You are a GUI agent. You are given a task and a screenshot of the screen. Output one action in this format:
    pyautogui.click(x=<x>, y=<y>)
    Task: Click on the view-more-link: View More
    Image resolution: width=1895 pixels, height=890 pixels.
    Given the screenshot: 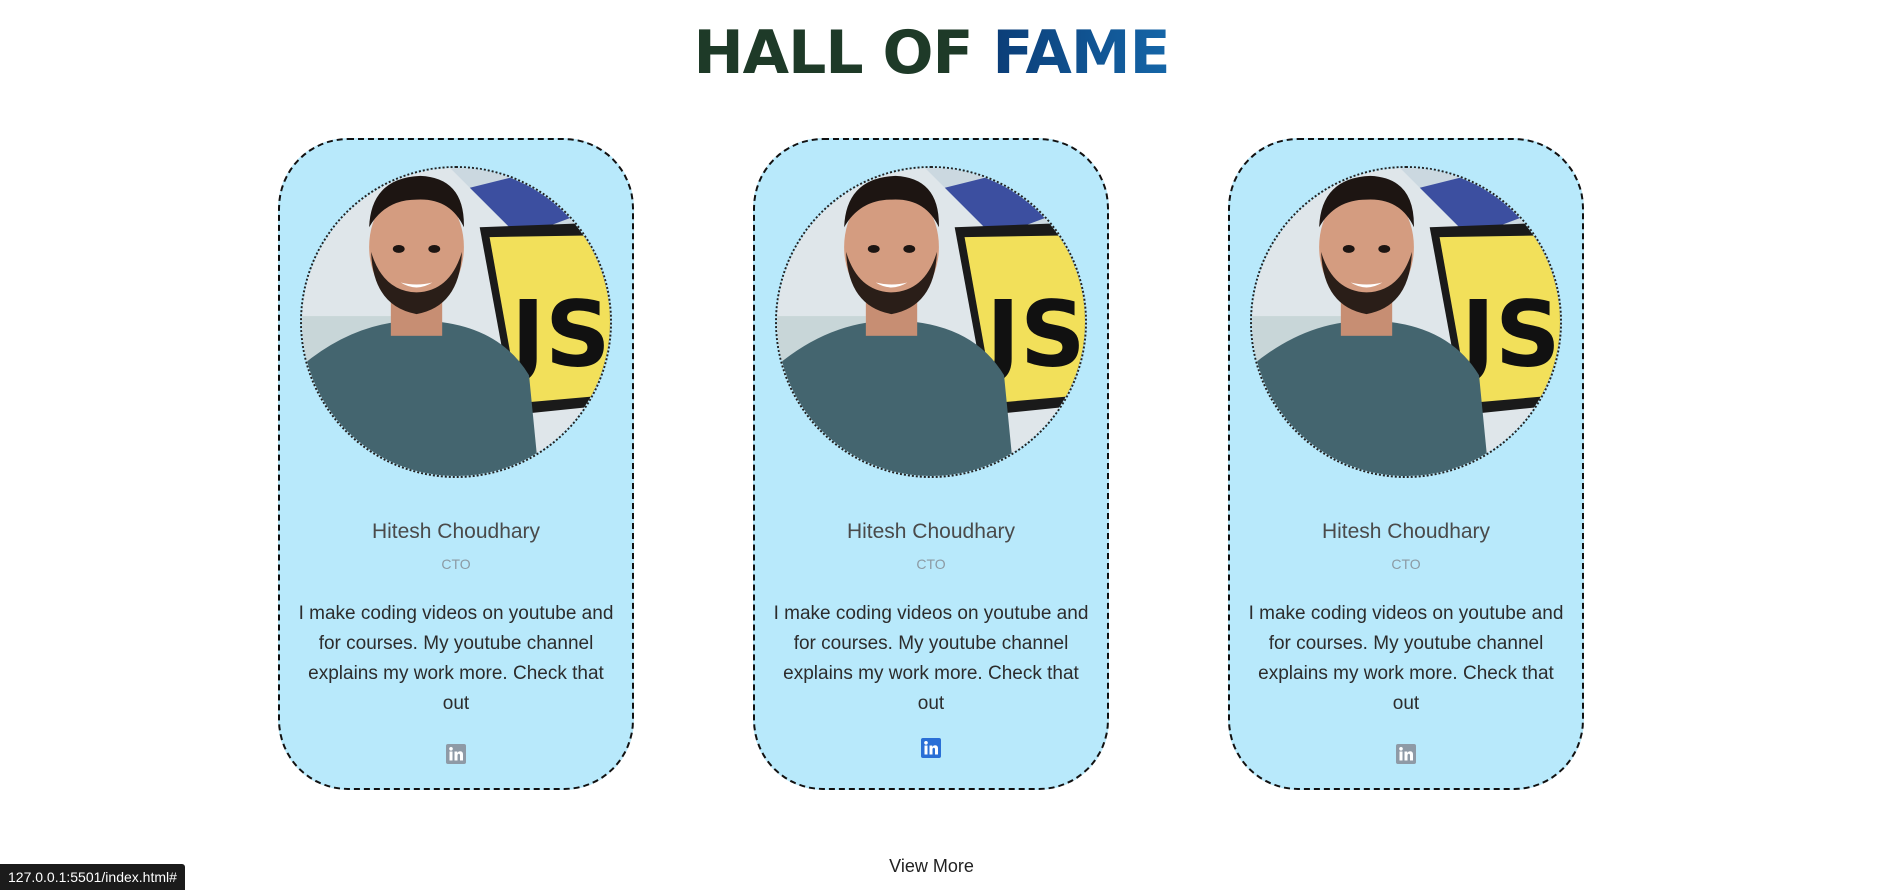 What is the action you would take?
    pyautogui.click(x=931, y=866)
    